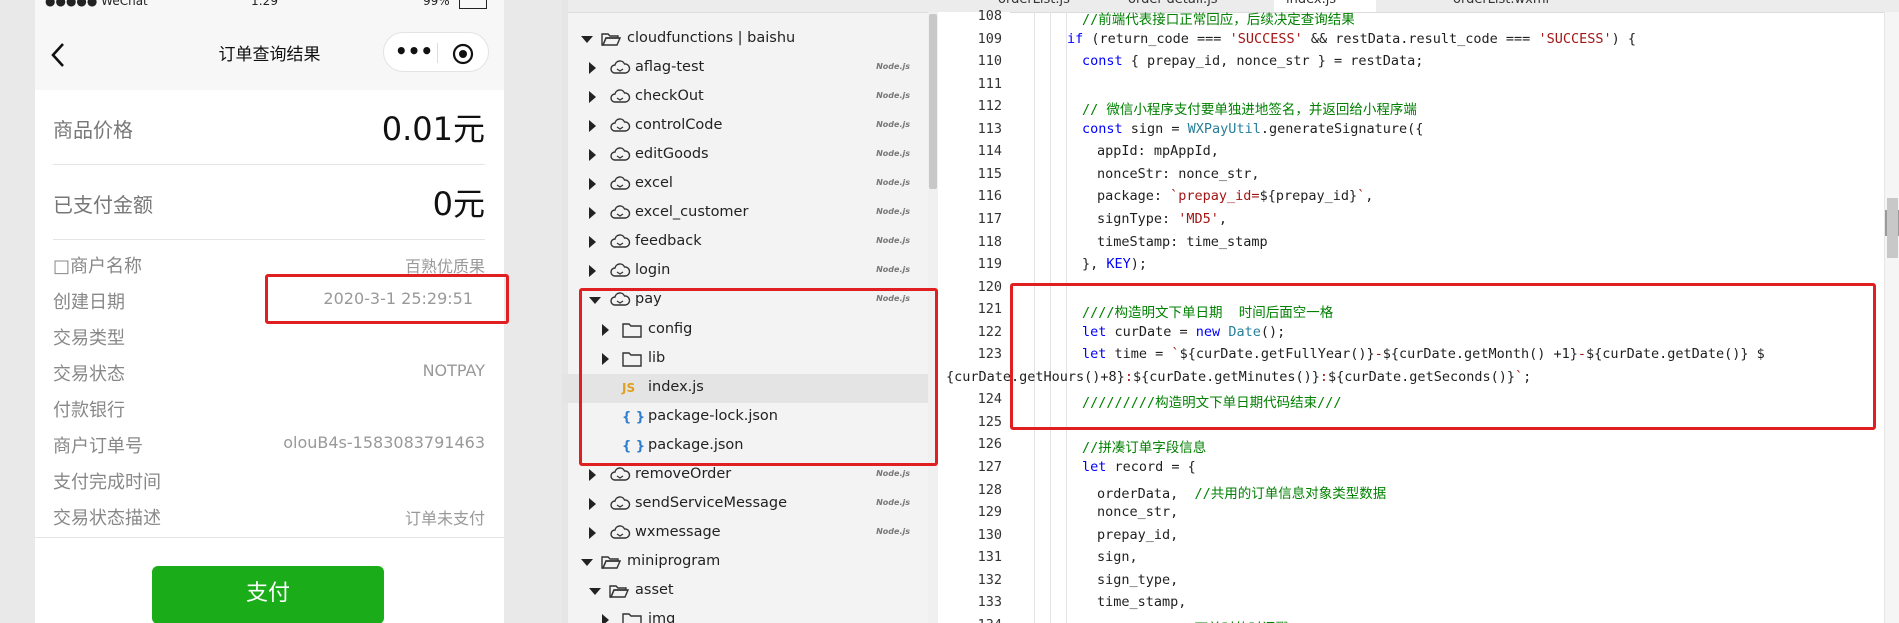 The width and height of the screenshot is (1899, 623). I want to click on tree-item-index-js: JS index.js, so click(745, 388).